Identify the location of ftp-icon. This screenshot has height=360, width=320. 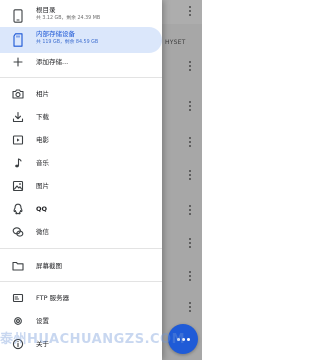
(18, 298).